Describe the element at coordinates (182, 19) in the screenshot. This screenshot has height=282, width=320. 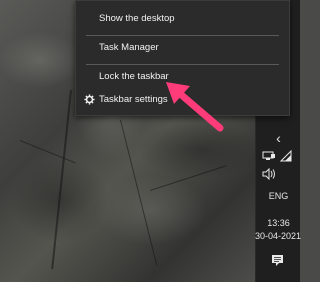
I see `menu-item-show-desktop: Show the desktop` at that location.